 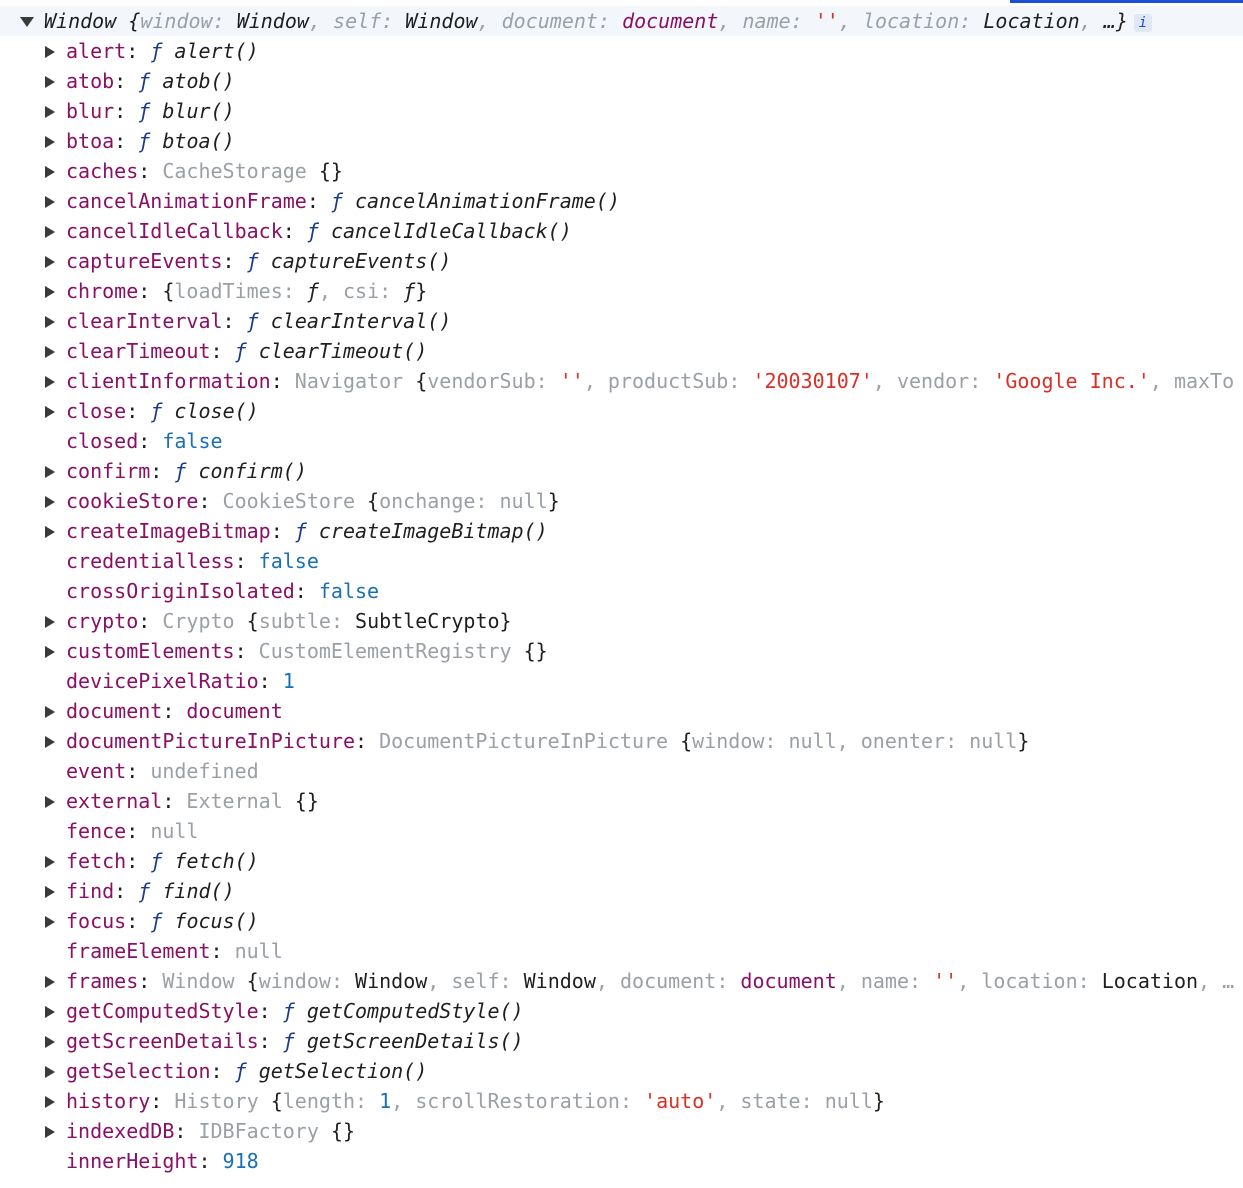 What do you see at coordinates (150, 111) in the screenshot?
I see `property-text: blur: ƒ blur()` at bounding box center [150, 111].